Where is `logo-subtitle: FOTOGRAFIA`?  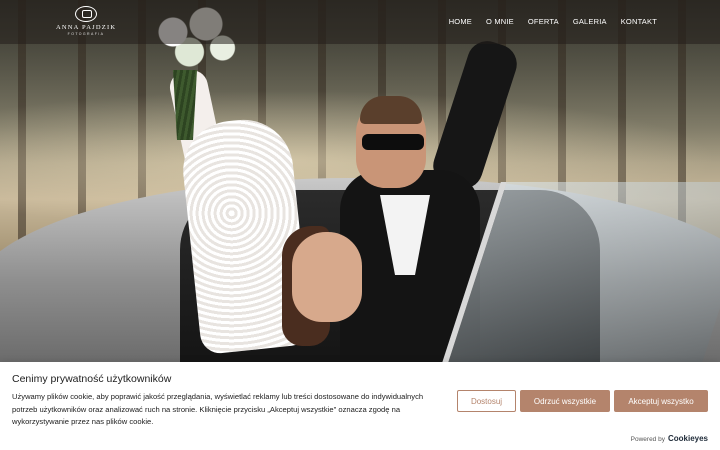 logo-subtitle: FOTOGRAFIA is located at coordinates (86, 34).